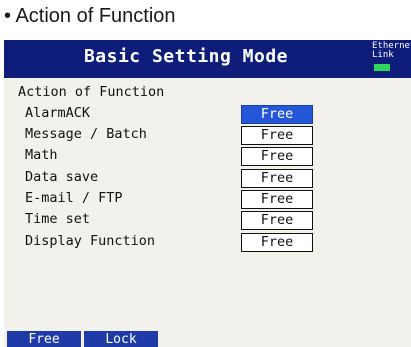  I want to click on title-bar: Basic Setting Mode Ethernet Link, so click(207, 59).